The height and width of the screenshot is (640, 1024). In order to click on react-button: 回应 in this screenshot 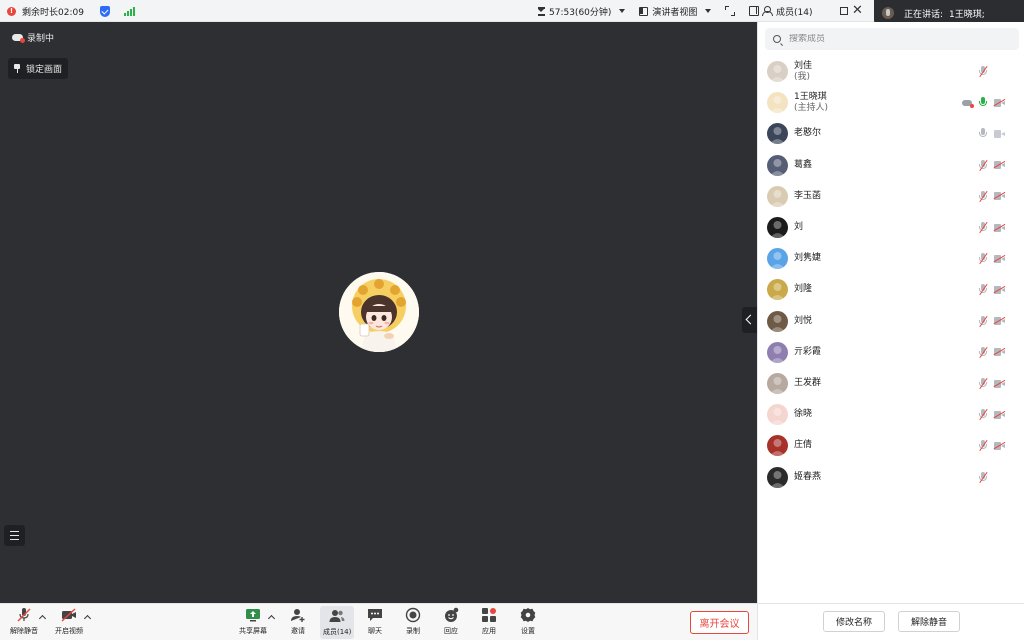, I will do `click(451, 621)`.